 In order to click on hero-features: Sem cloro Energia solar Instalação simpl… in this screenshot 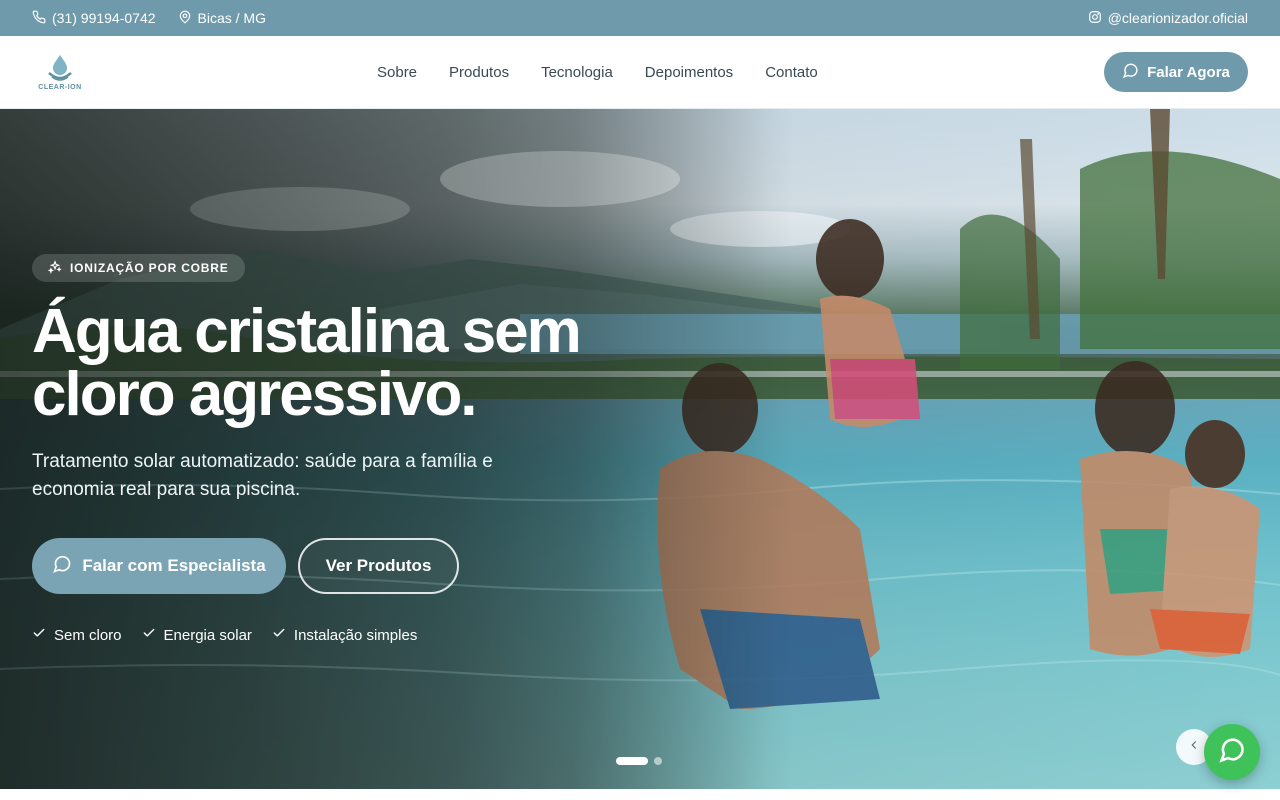, I will do `click(332, 635)`.